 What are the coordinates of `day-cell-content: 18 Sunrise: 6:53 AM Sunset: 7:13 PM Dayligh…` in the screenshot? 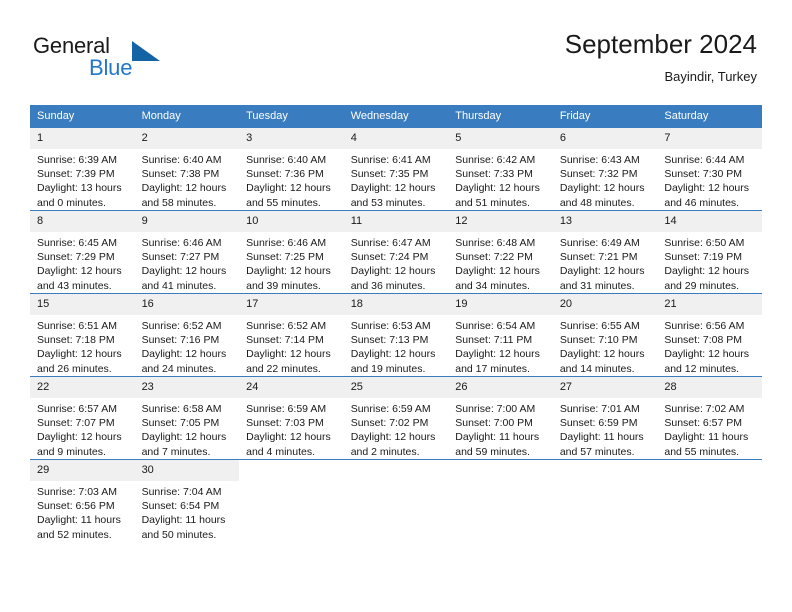 It's located at (396, 334).